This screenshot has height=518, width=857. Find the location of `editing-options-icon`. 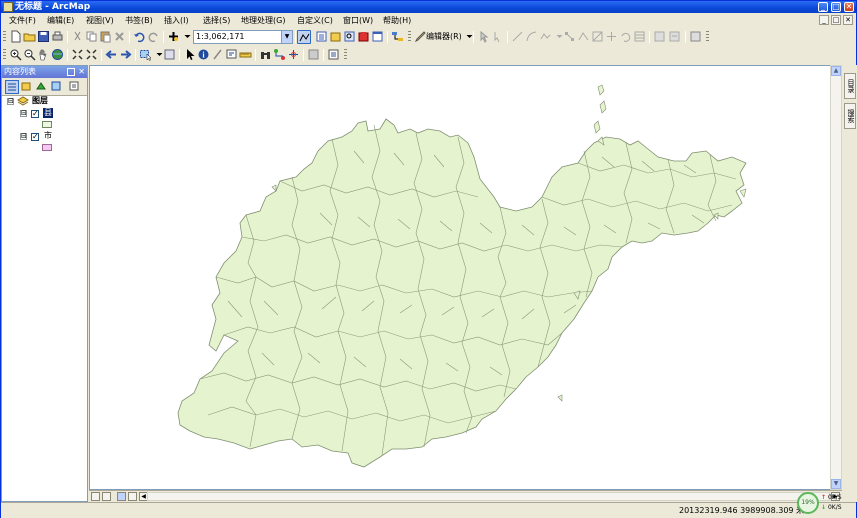

editing-options-icon is located at coordinates (695, 36).